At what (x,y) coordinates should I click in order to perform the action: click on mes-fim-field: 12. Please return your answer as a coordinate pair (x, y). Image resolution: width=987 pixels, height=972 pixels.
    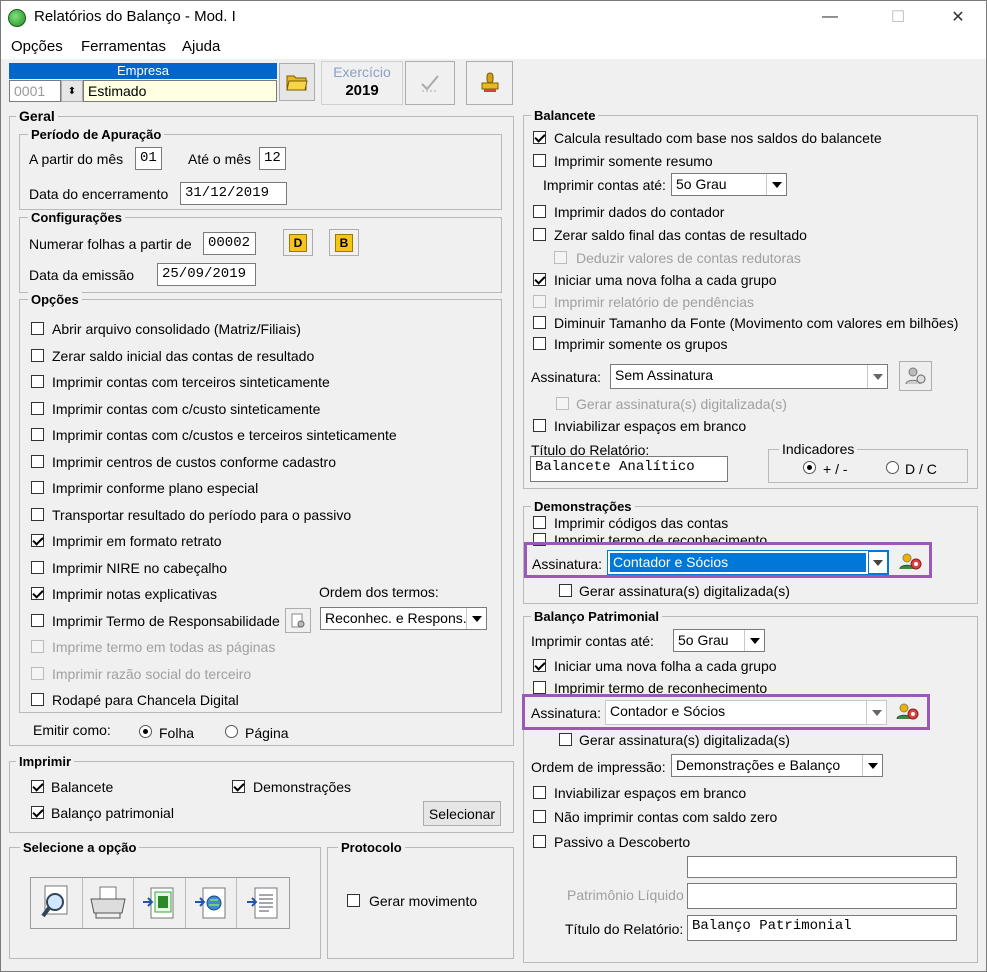
    Looking at the image, I should click on (272, 158).